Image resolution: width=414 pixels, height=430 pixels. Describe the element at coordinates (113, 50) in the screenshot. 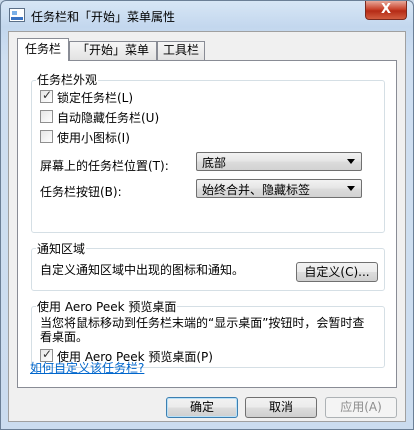

I see `tab-start-menu: 「开始」菜单` at that location.